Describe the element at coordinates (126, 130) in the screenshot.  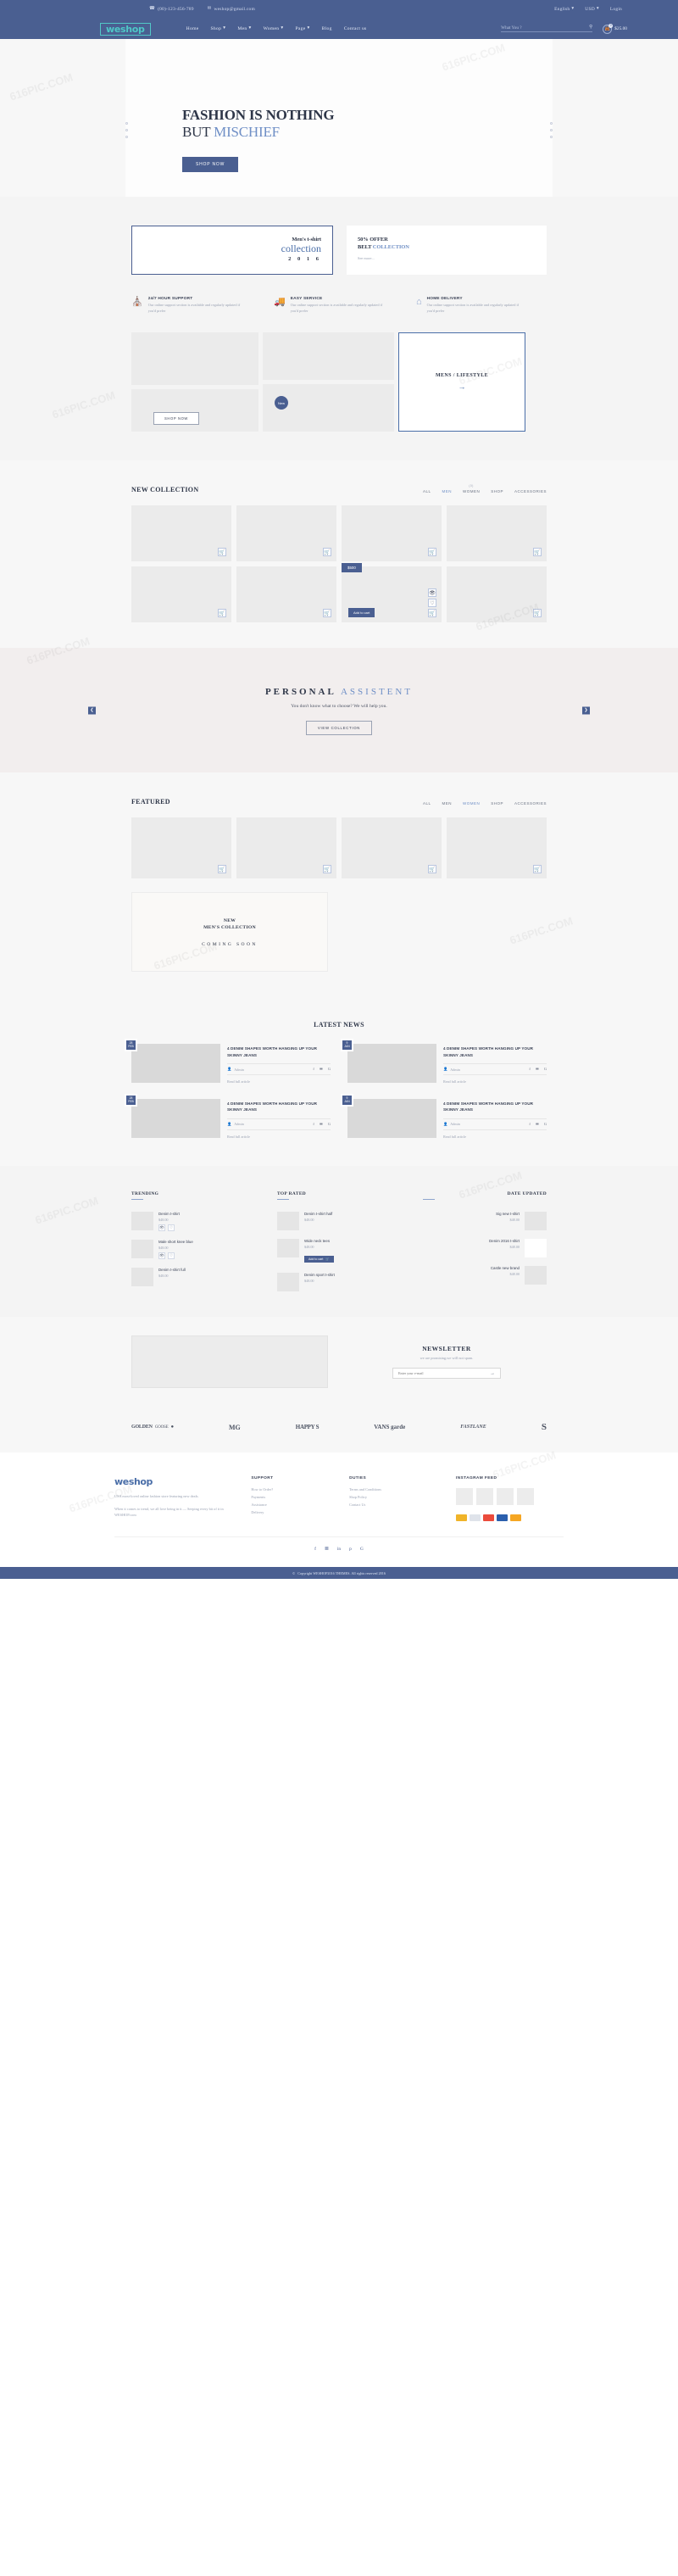
I see `hero-pagination-left` at that location.